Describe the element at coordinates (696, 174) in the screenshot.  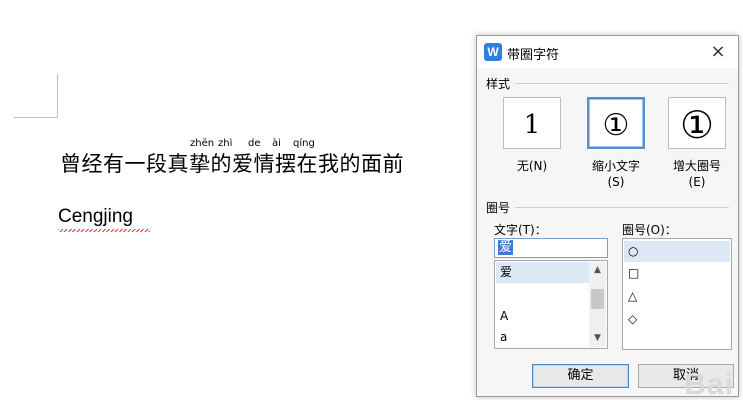
I see `style-caption-enlarge: 增大圈号 (E)` at that location.